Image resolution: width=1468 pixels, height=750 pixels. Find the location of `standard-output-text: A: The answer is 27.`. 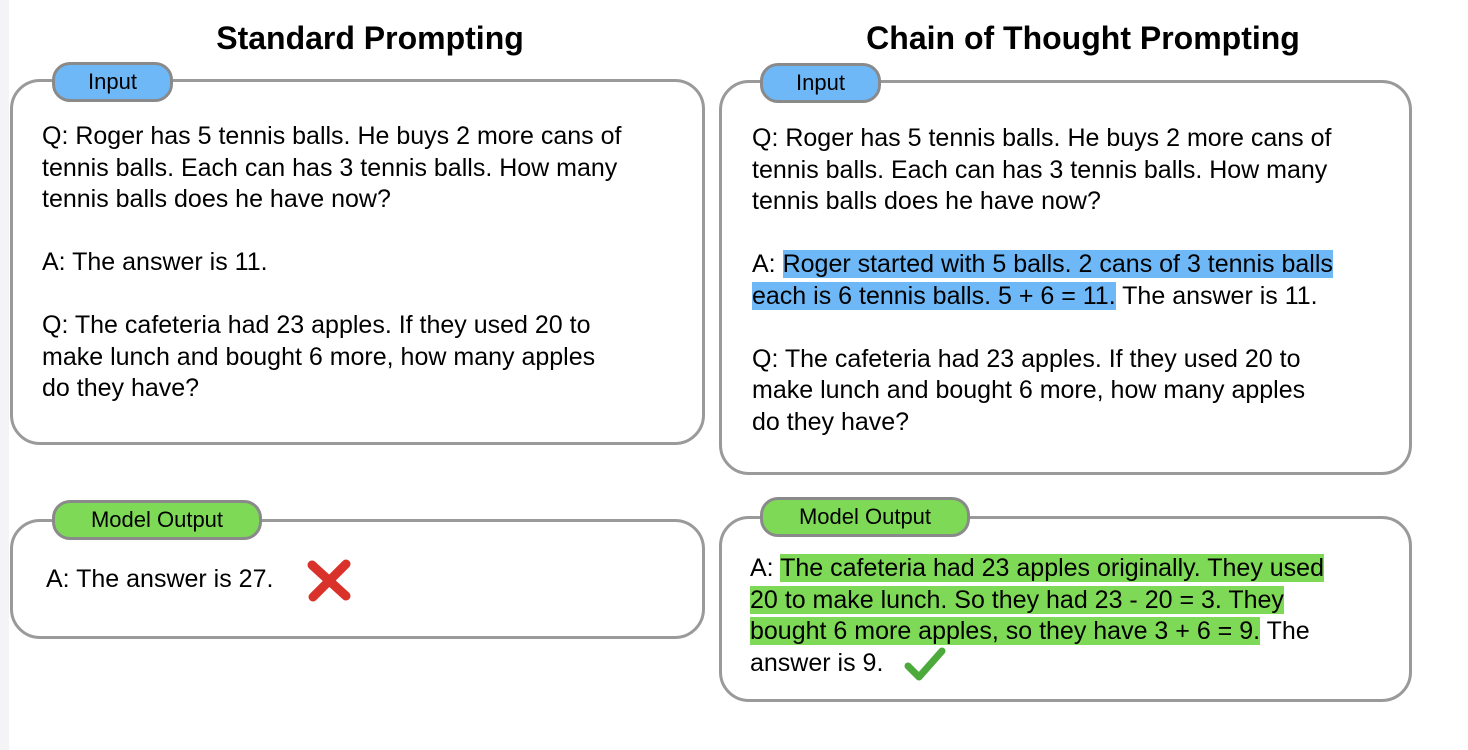

standard-output-text: A: The answer is 27. is located at coordinates (159, 580).